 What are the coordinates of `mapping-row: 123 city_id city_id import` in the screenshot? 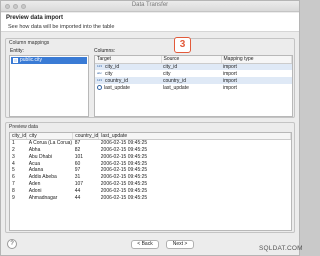 It's located at (193, 66).